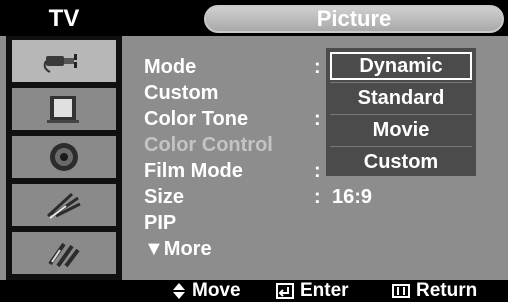 Image resolution: width=508 pixels, height=302 pixels. I want to click on antenna-channel-icon, so click(63, 205).